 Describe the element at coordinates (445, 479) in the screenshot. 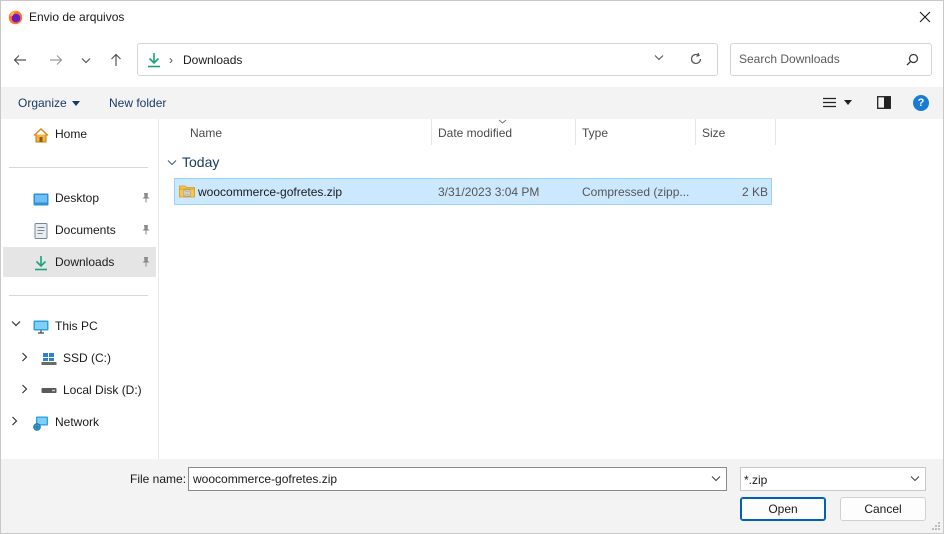

I see `file-name-input` at that location.